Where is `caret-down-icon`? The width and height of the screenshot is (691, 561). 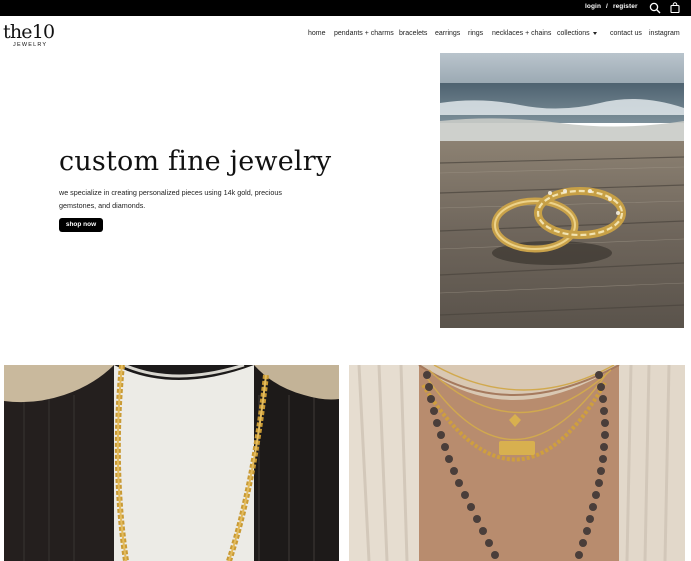 caret-down-icon is located at coordinates (594, 33).